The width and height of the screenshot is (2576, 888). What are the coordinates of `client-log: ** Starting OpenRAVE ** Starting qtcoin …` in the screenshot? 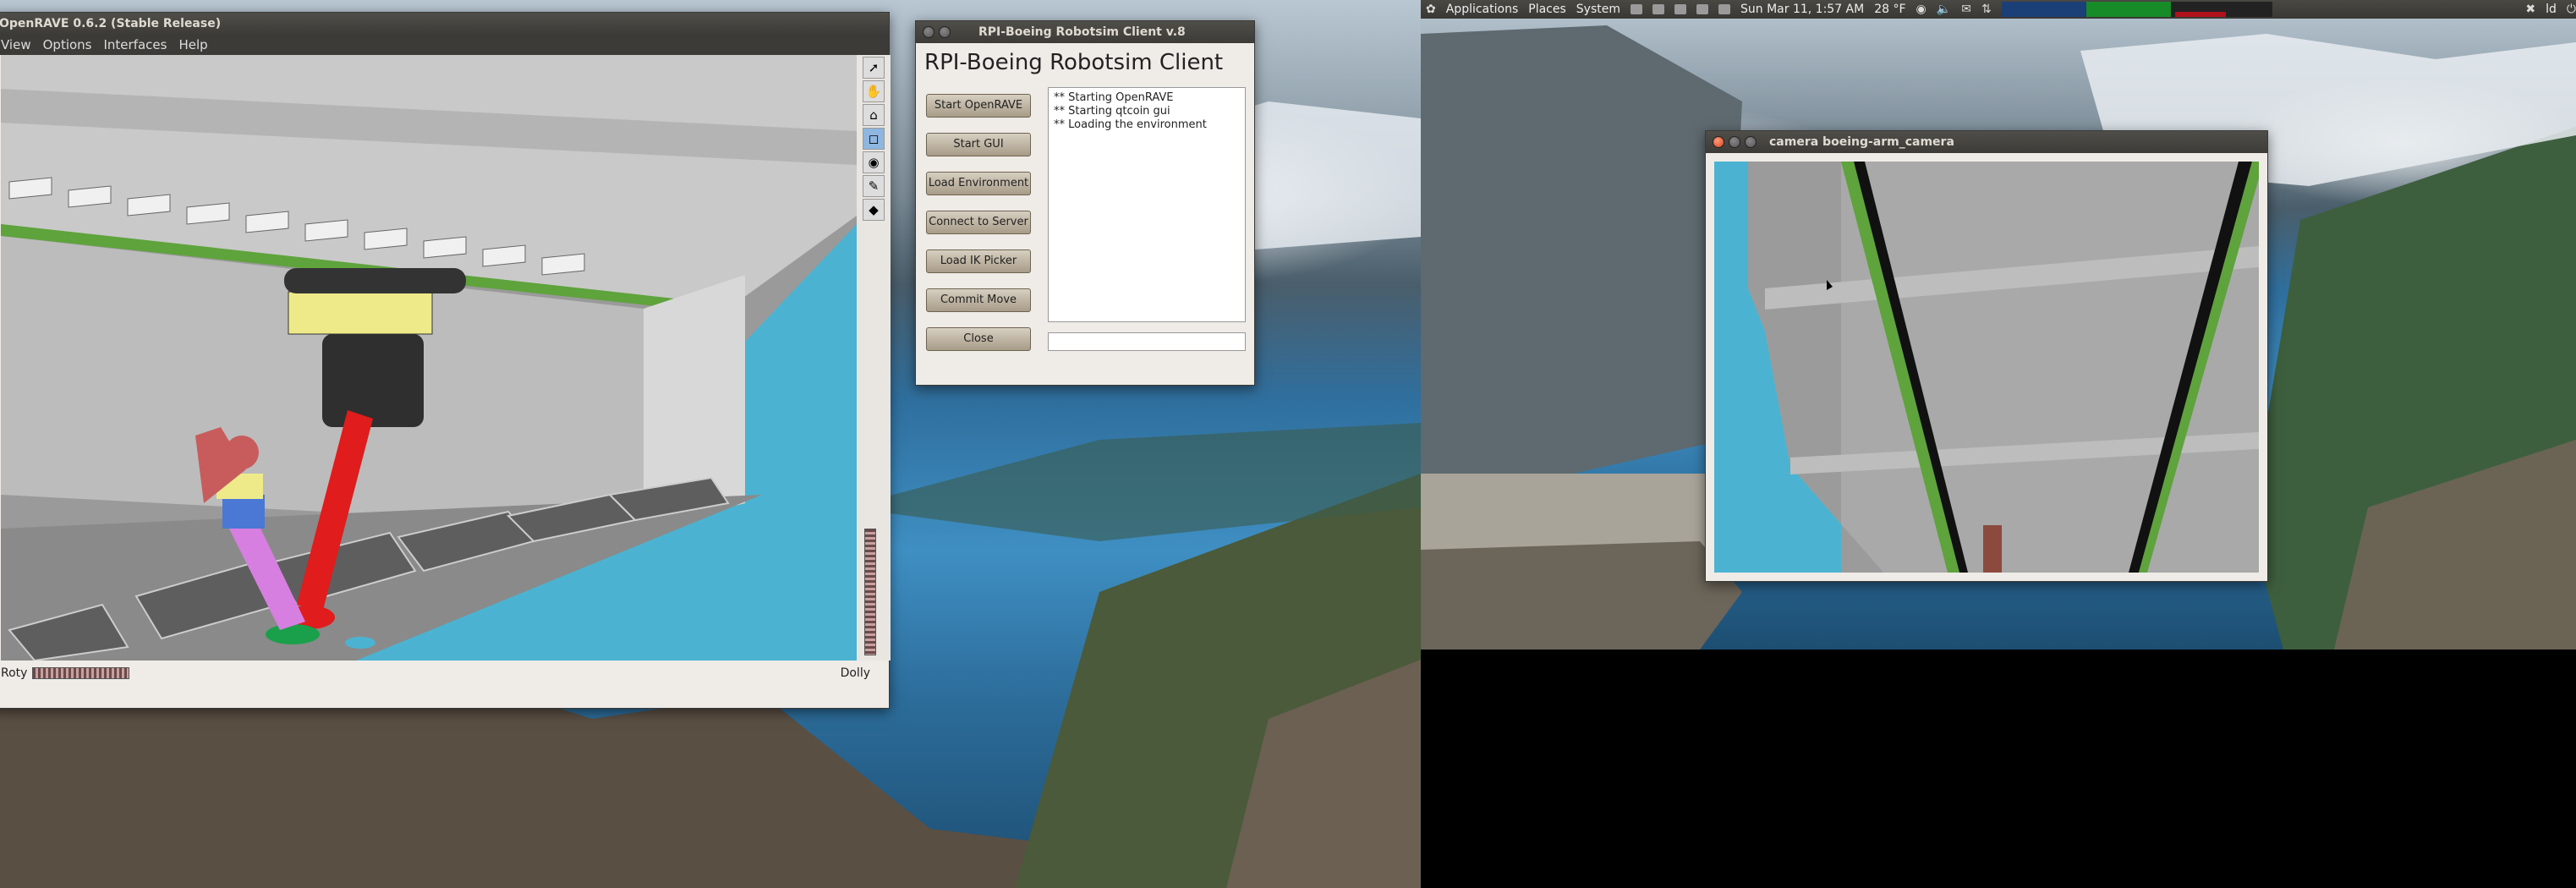 It's located at (1147, 205).